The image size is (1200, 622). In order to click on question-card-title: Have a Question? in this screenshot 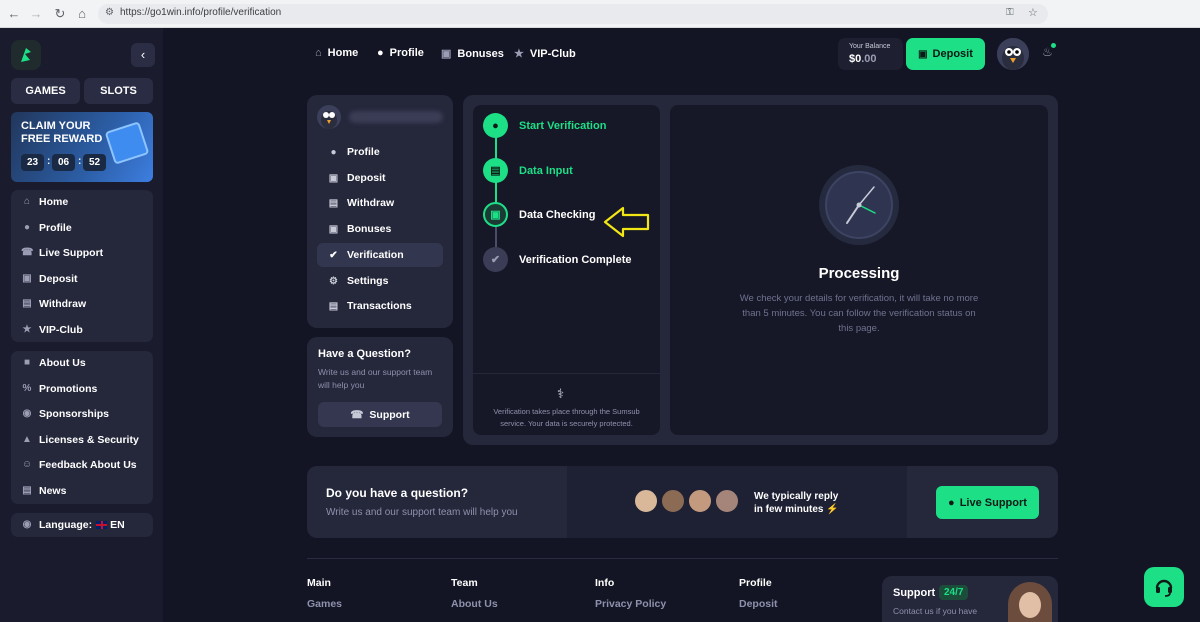, I will do `click(364, 354)`.